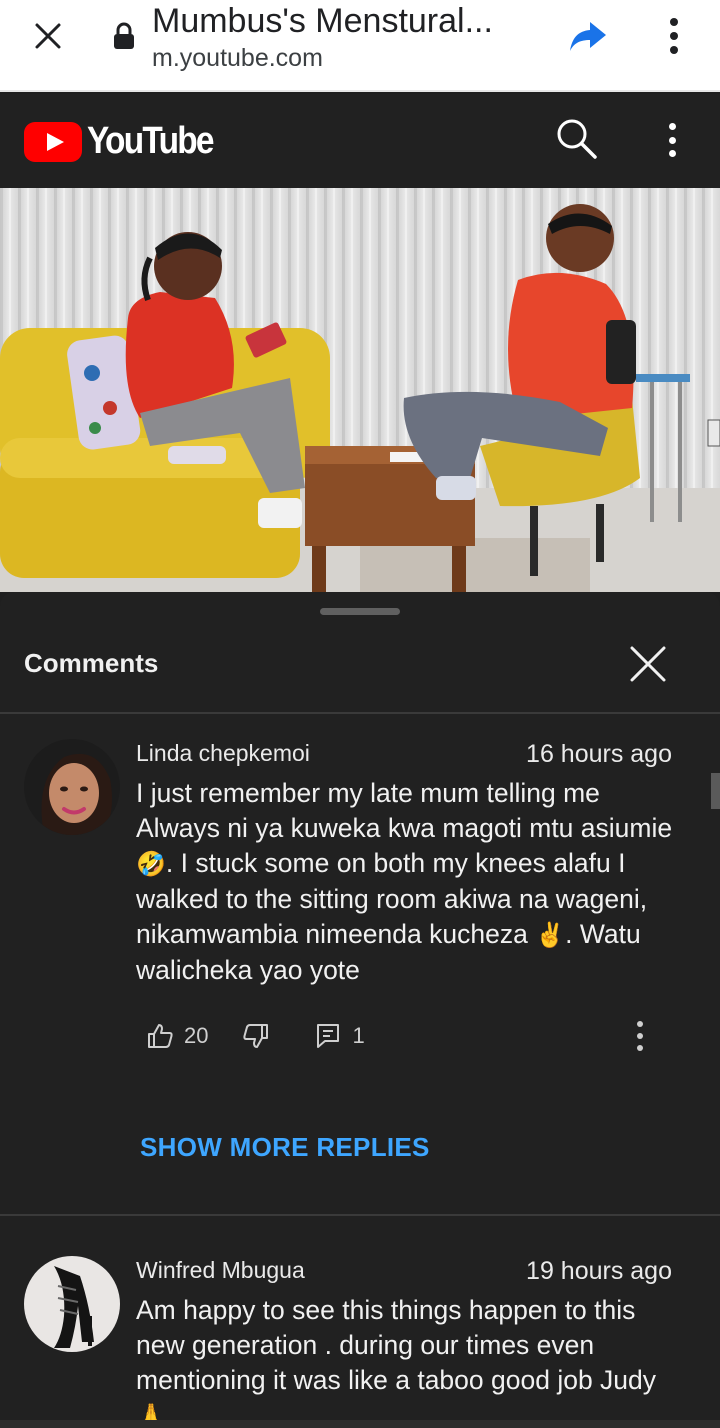 This screenshot has width=720, height=1428. What do you see at coordinates (360, 46) in the screenshot?
I see `browser-tab-bar: Mumbus's Menstural... m.youtube.com` at bounding box center [360, 46].